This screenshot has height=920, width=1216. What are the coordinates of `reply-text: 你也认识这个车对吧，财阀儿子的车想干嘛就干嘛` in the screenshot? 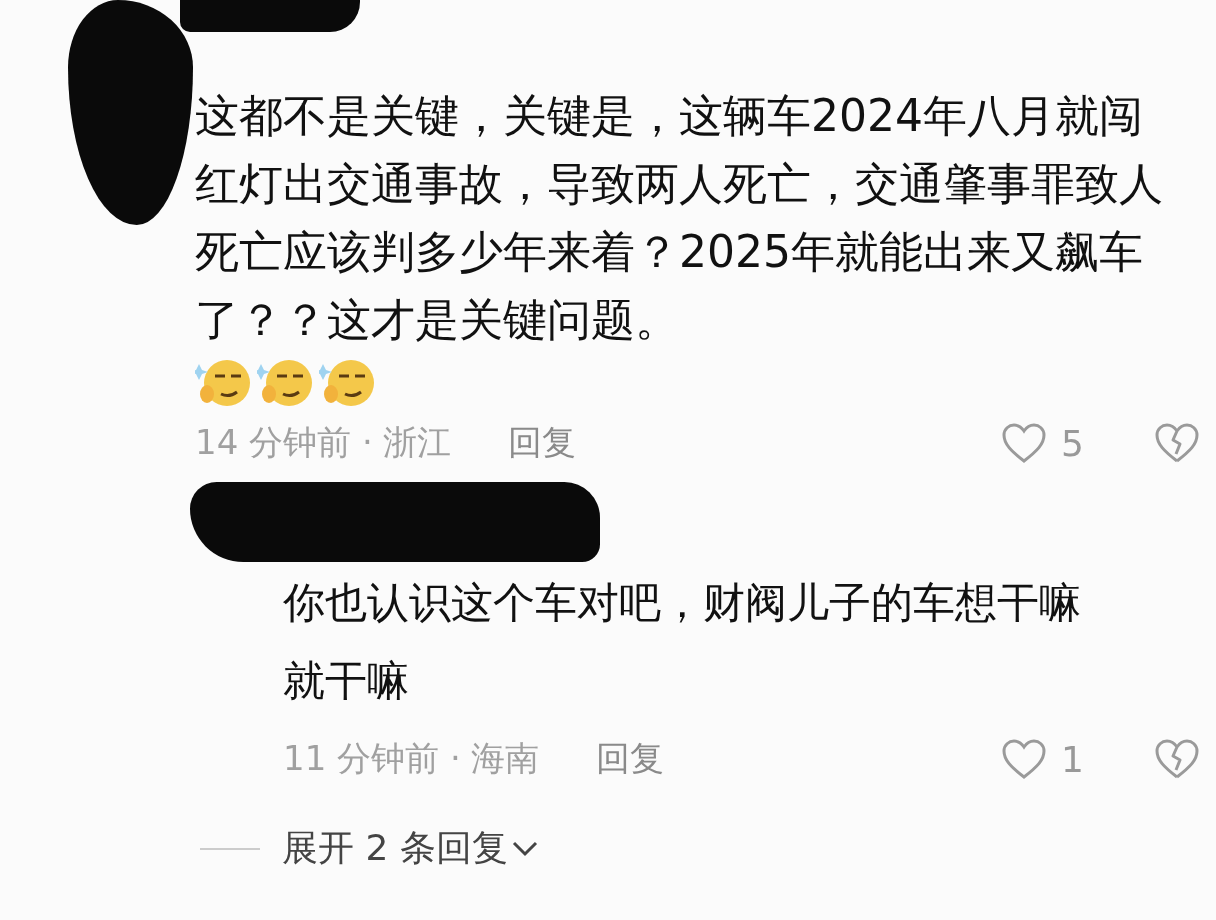 It's located at (682, 642).